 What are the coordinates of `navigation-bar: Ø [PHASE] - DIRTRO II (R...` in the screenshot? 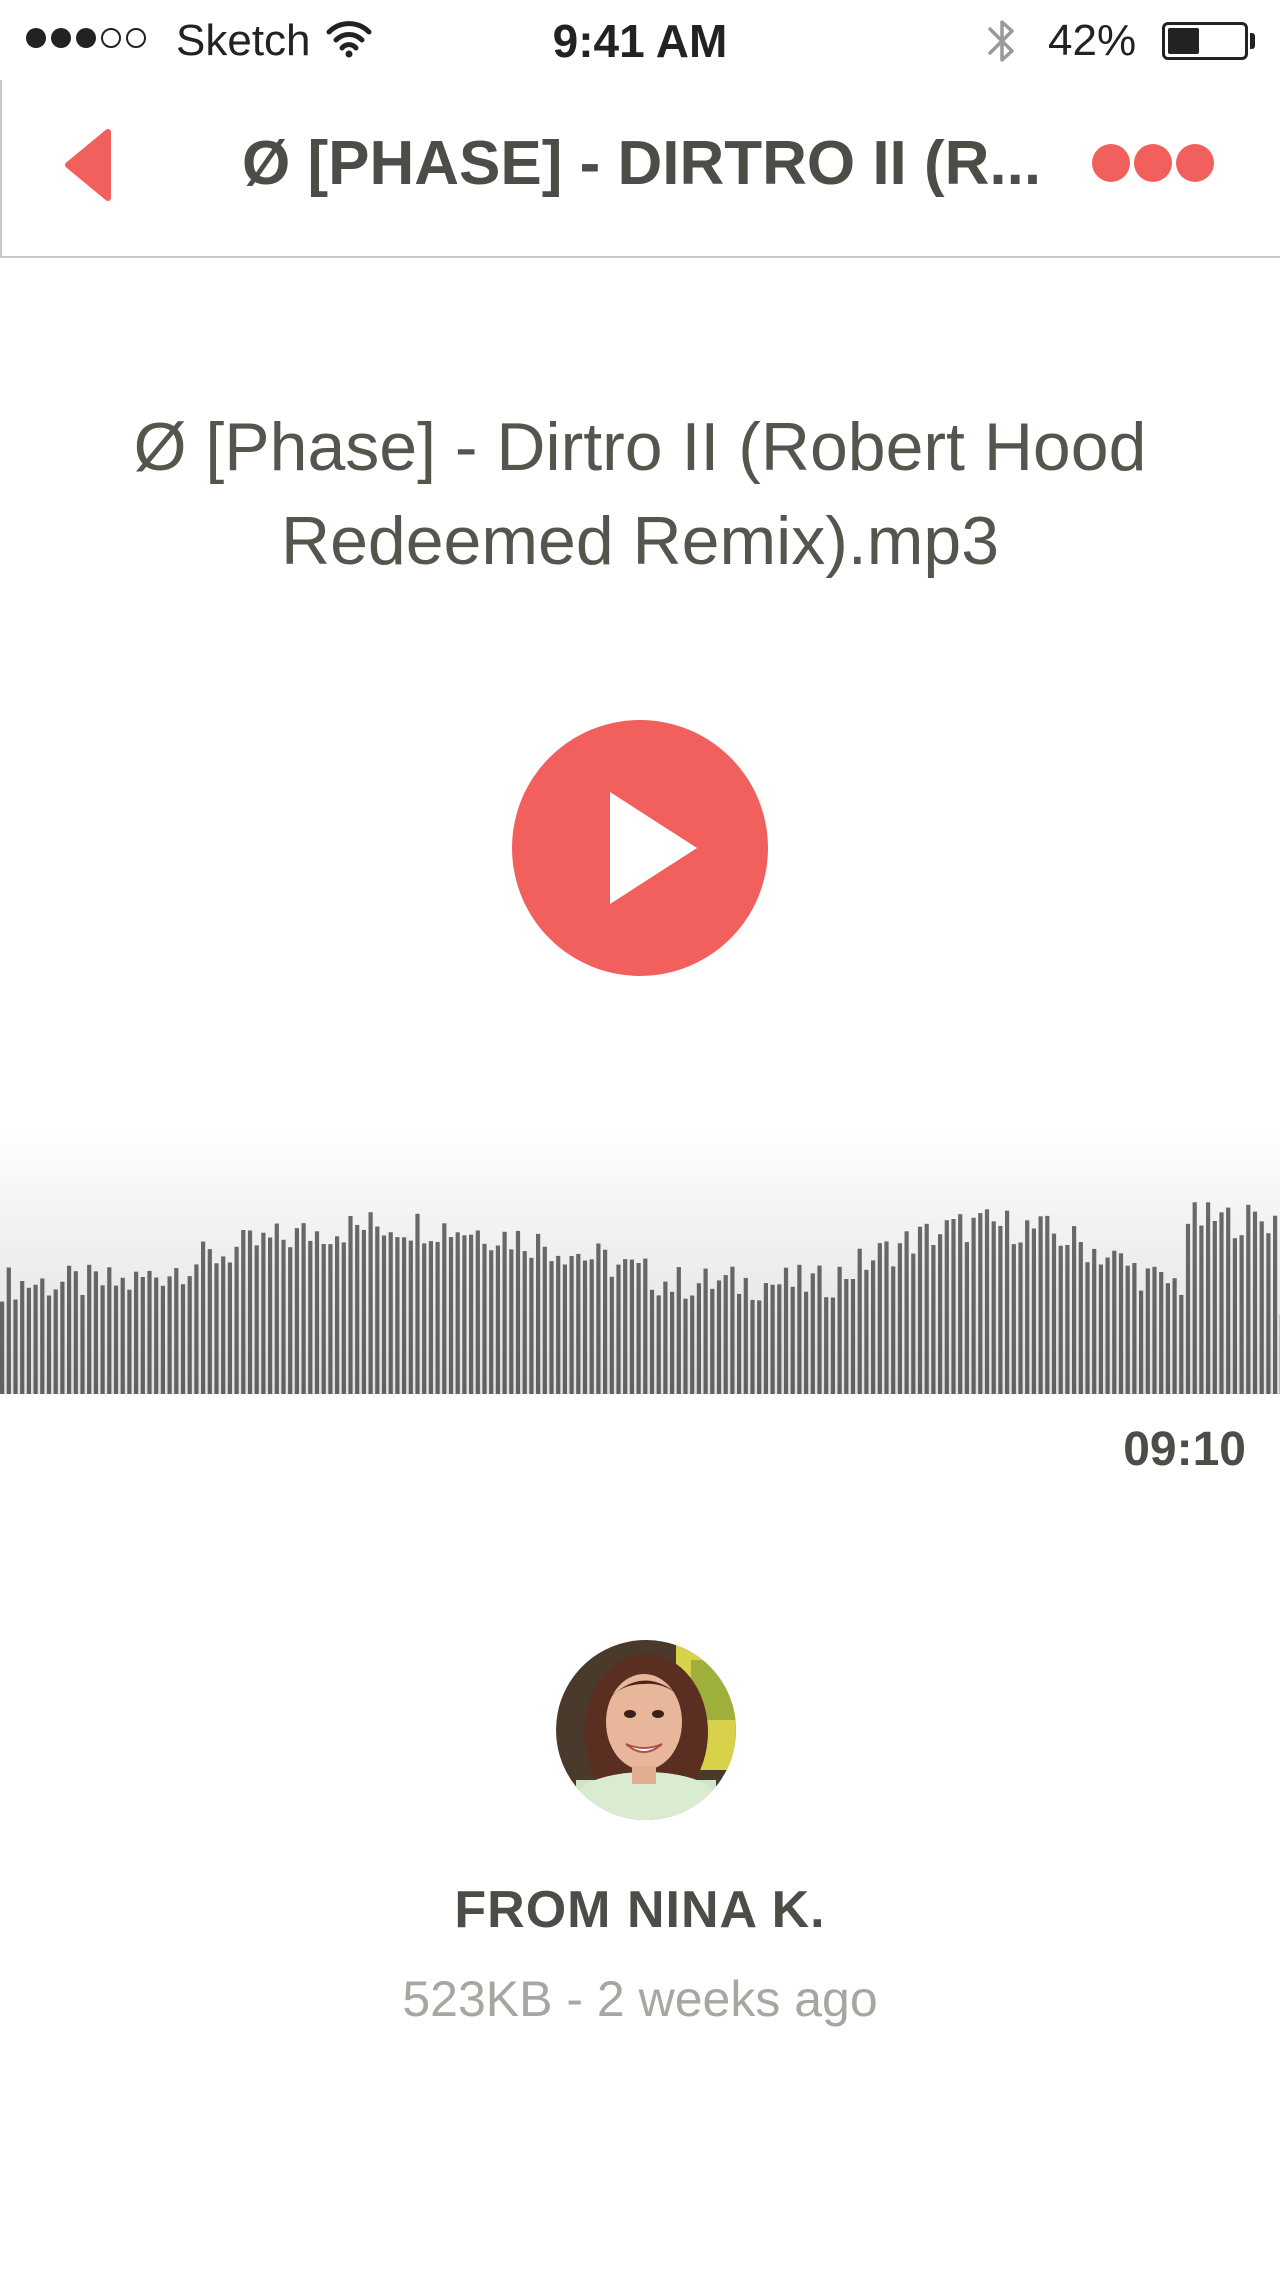 It's located at (640, 169).